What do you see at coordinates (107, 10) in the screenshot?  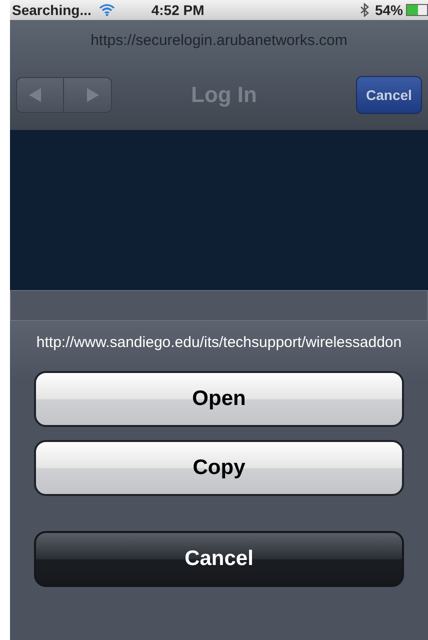 I see `wifi-icon` at bounding box center [107, 10].